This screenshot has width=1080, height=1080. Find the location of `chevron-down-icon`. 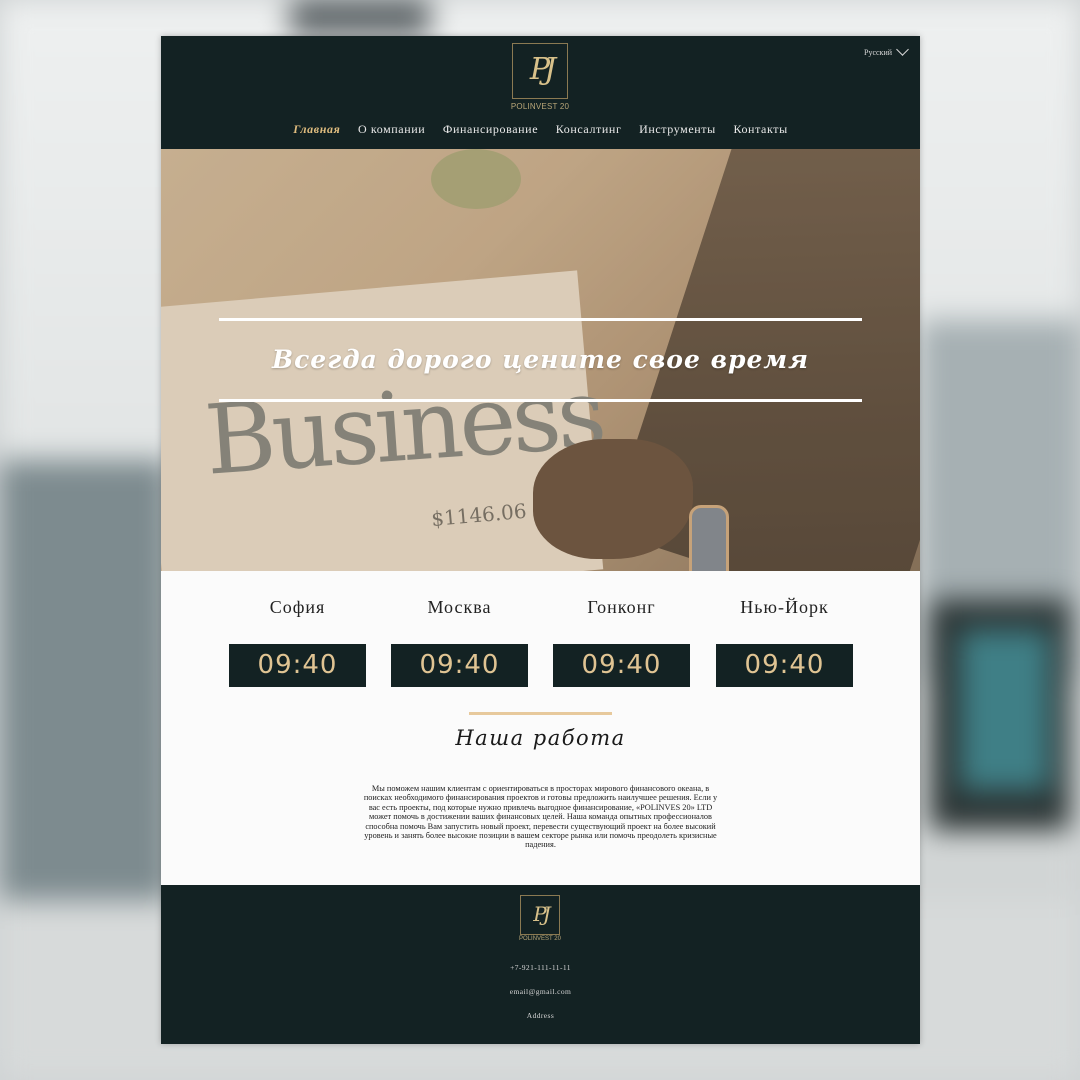

chevron-down-icon is located at coordinates (902, 49).